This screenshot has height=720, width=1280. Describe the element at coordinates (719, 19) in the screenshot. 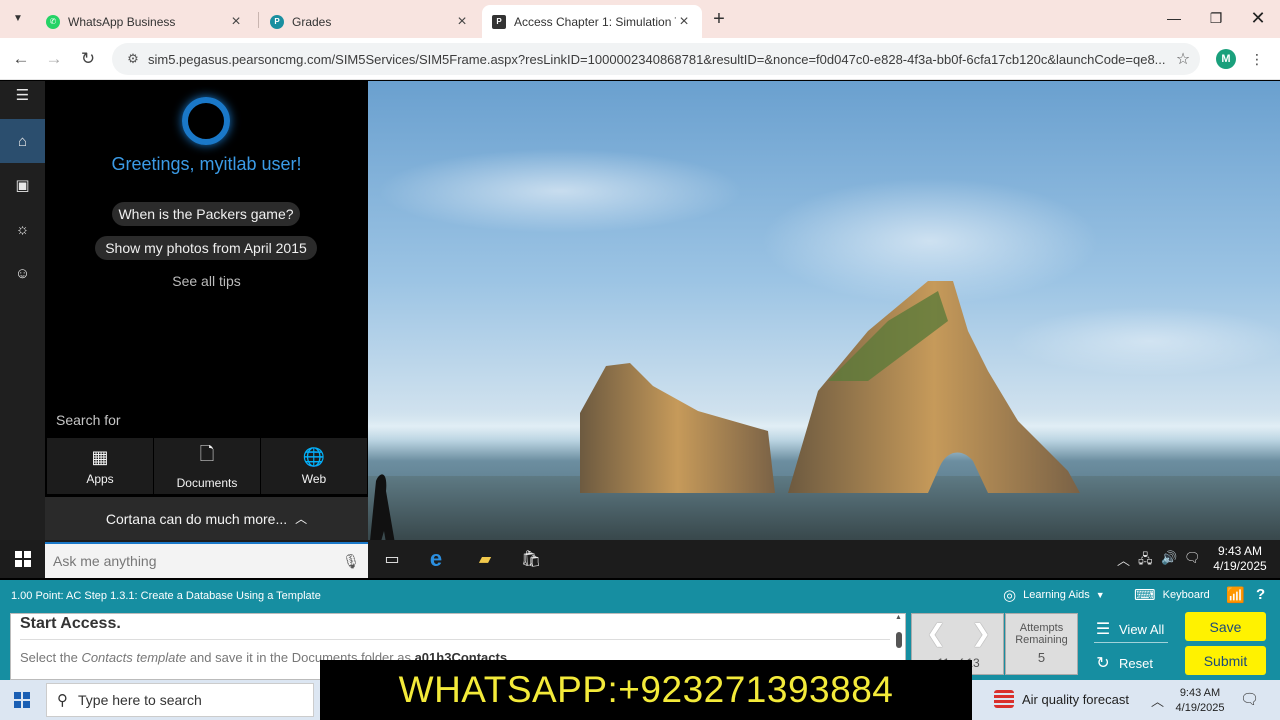

I see `new-tab-button: +` at that location.